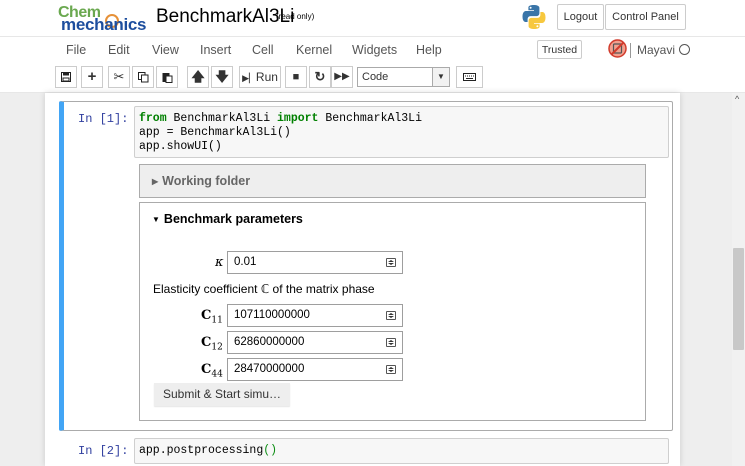  What do you see at coordinates (737, 99) in the screenshot?
I see `scroll-up-icon: ^` at bounding box center [737, 99].